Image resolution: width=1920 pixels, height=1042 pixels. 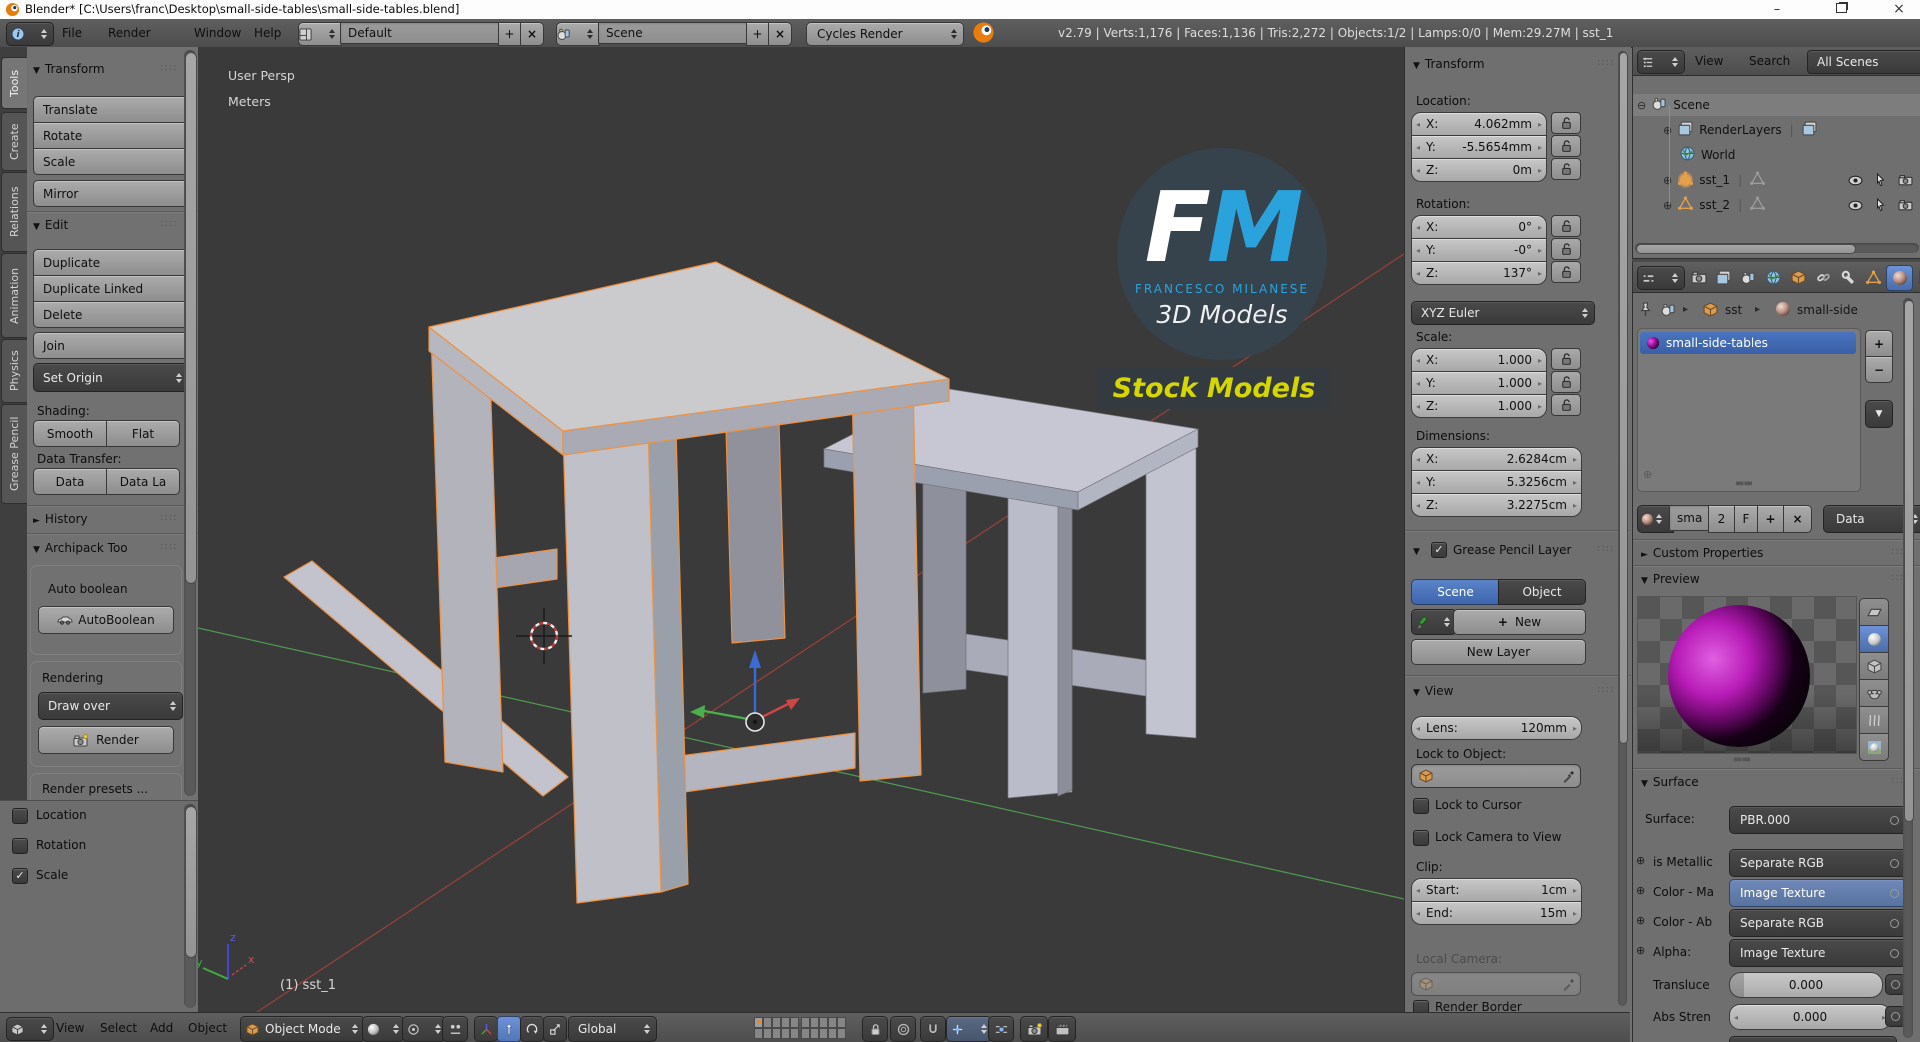 I want to click on remove-material-slot-button: −, so click(x=1879, y=369).